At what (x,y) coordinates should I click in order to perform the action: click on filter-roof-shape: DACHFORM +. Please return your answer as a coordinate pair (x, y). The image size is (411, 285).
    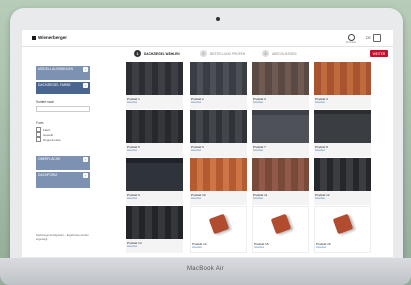
    Looking at the image, I should click on (63, 180).